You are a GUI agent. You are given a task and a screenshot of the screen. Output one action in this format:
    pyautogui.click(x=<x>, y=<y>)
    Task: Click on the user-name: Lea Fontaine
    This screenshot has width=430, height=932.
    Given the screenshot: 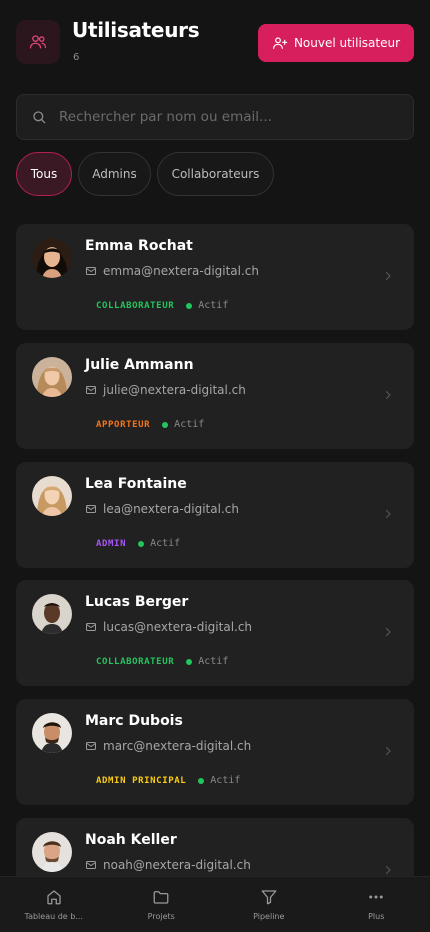 What is the action you would take?
    pyautogui.click(x=136, y=484)
    